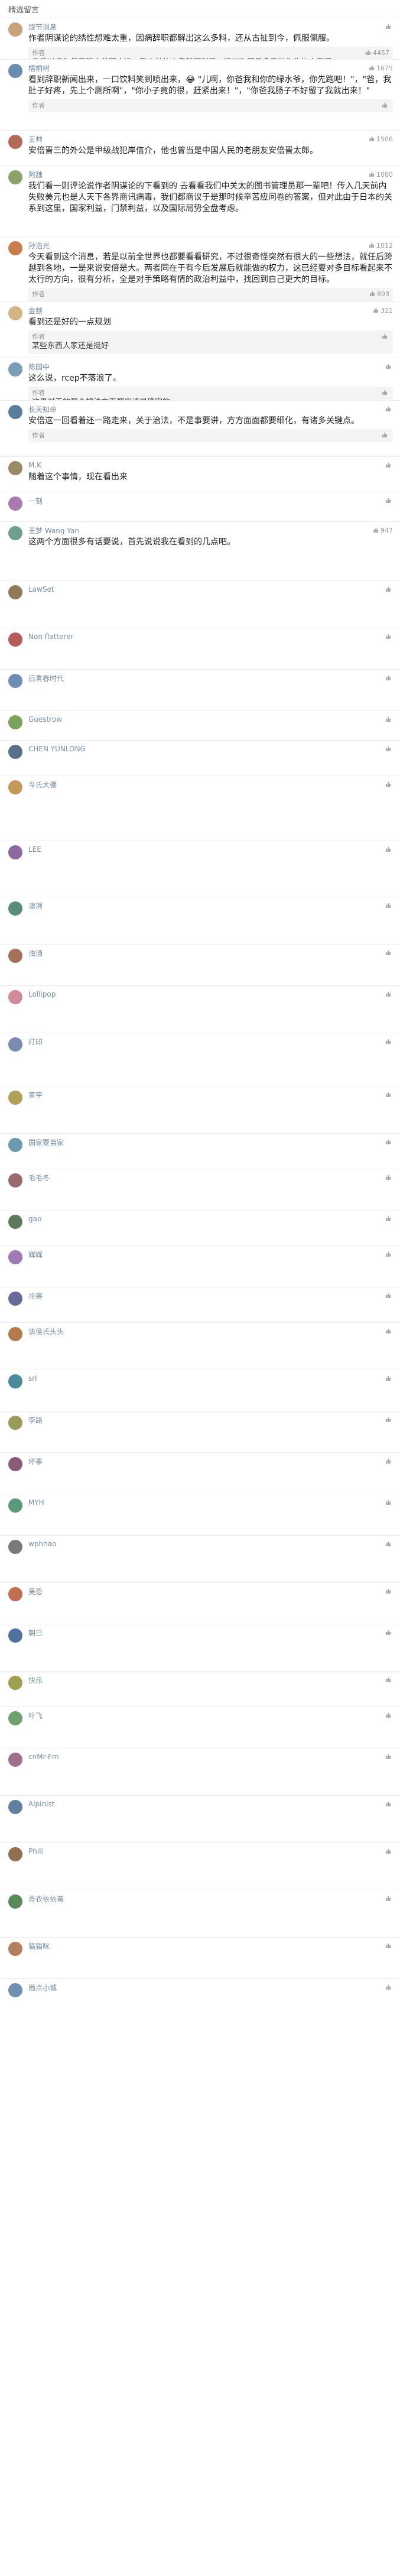 Image resolution: width=400 pixels, height=2576 pixels. Describe the element at coordinates (46, 1331) in the screenshot. I see `username: 该侯氏头头` at that location.